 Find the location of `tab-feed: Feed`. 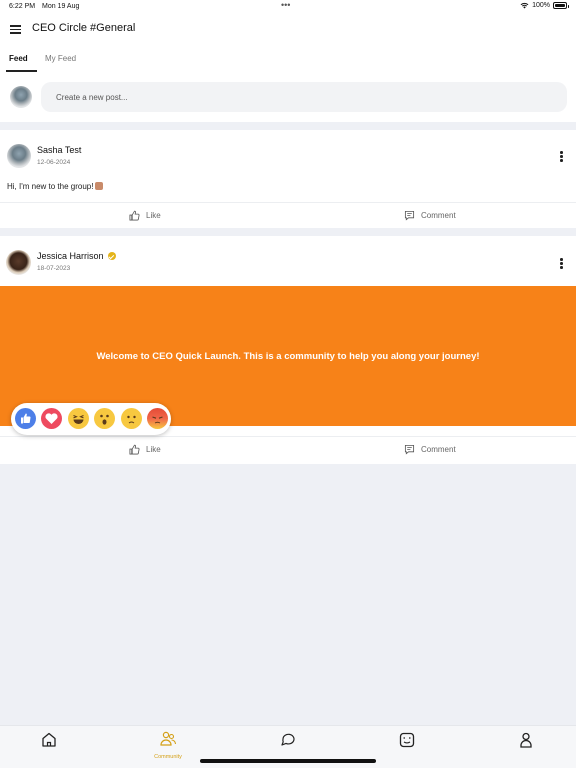

tab-feed: Feed is located at coordinates (18, 58).